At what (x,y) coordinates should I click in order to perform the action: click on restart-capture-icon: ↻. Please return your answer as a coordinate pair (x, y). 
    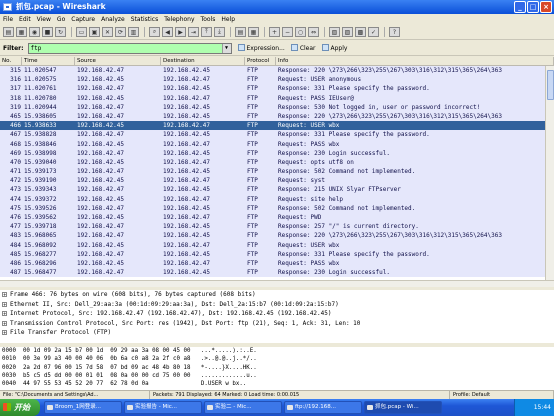
    Looking at the image, I should click on (60, 32).